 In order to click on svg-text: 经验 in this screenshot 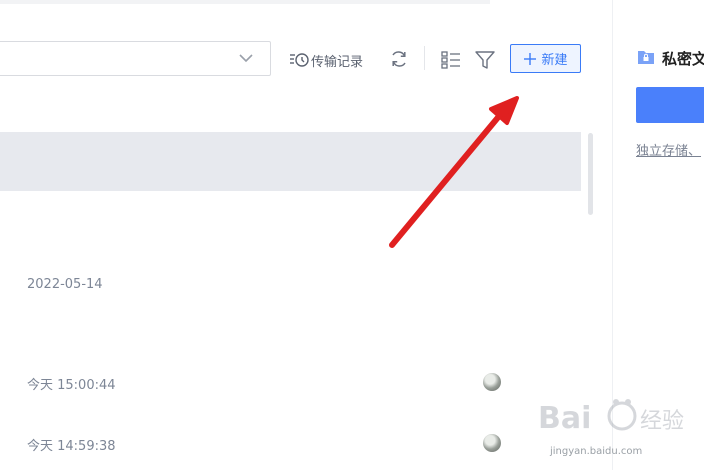, I will do `click(662, 421)`.